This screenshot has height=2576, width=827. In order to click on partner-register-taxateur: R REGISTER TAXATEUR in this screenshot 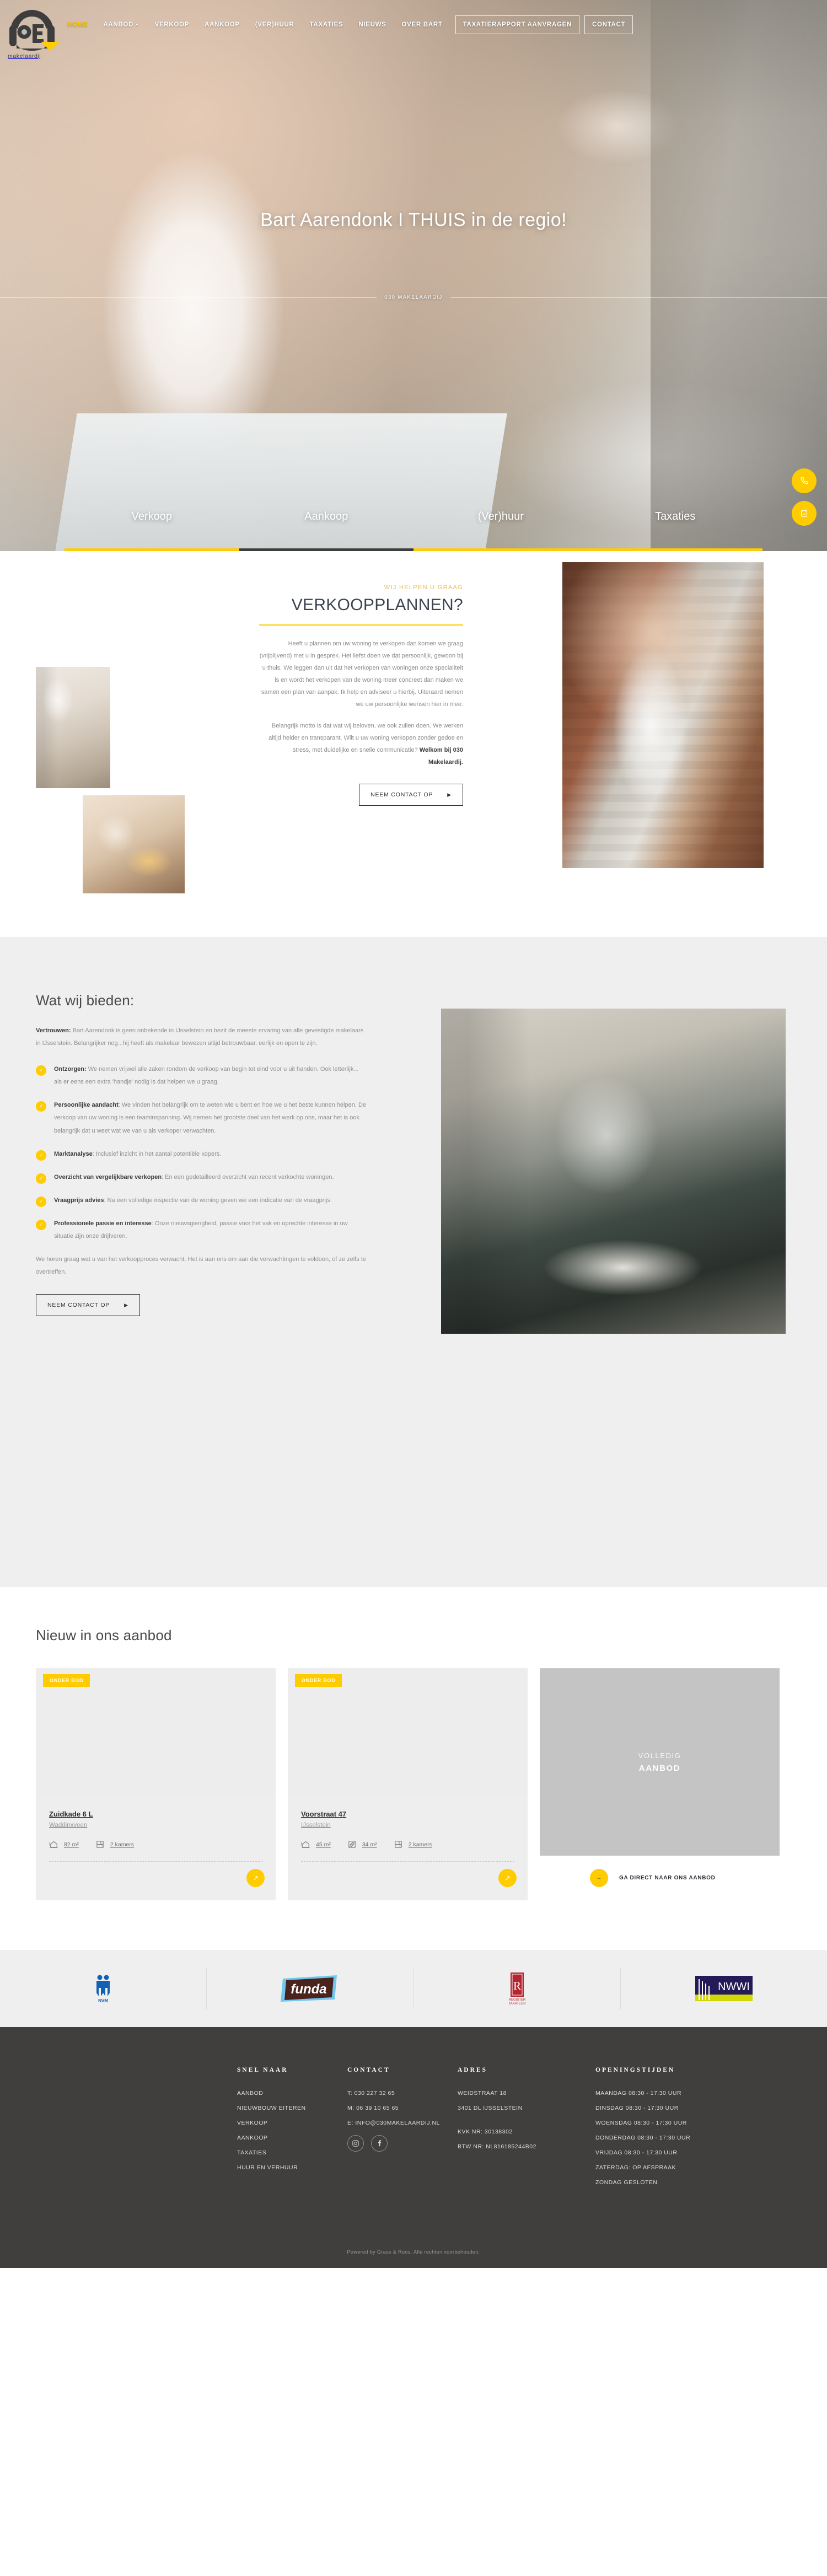, I will do `click(517, 1988)`.